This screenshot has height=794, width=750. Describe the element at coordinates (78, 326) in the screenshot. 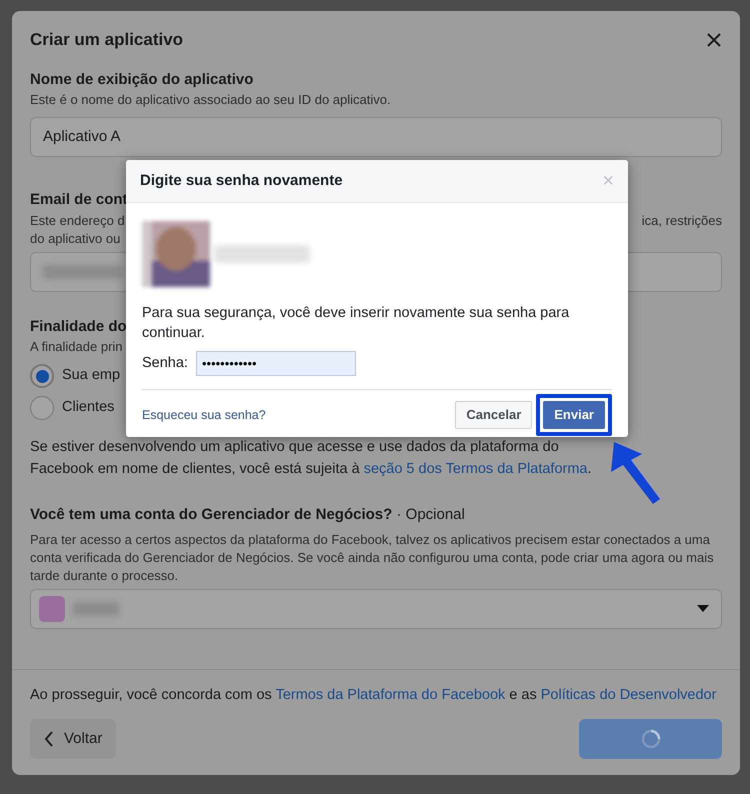

I see `field-label: Finalidade do` at that location.